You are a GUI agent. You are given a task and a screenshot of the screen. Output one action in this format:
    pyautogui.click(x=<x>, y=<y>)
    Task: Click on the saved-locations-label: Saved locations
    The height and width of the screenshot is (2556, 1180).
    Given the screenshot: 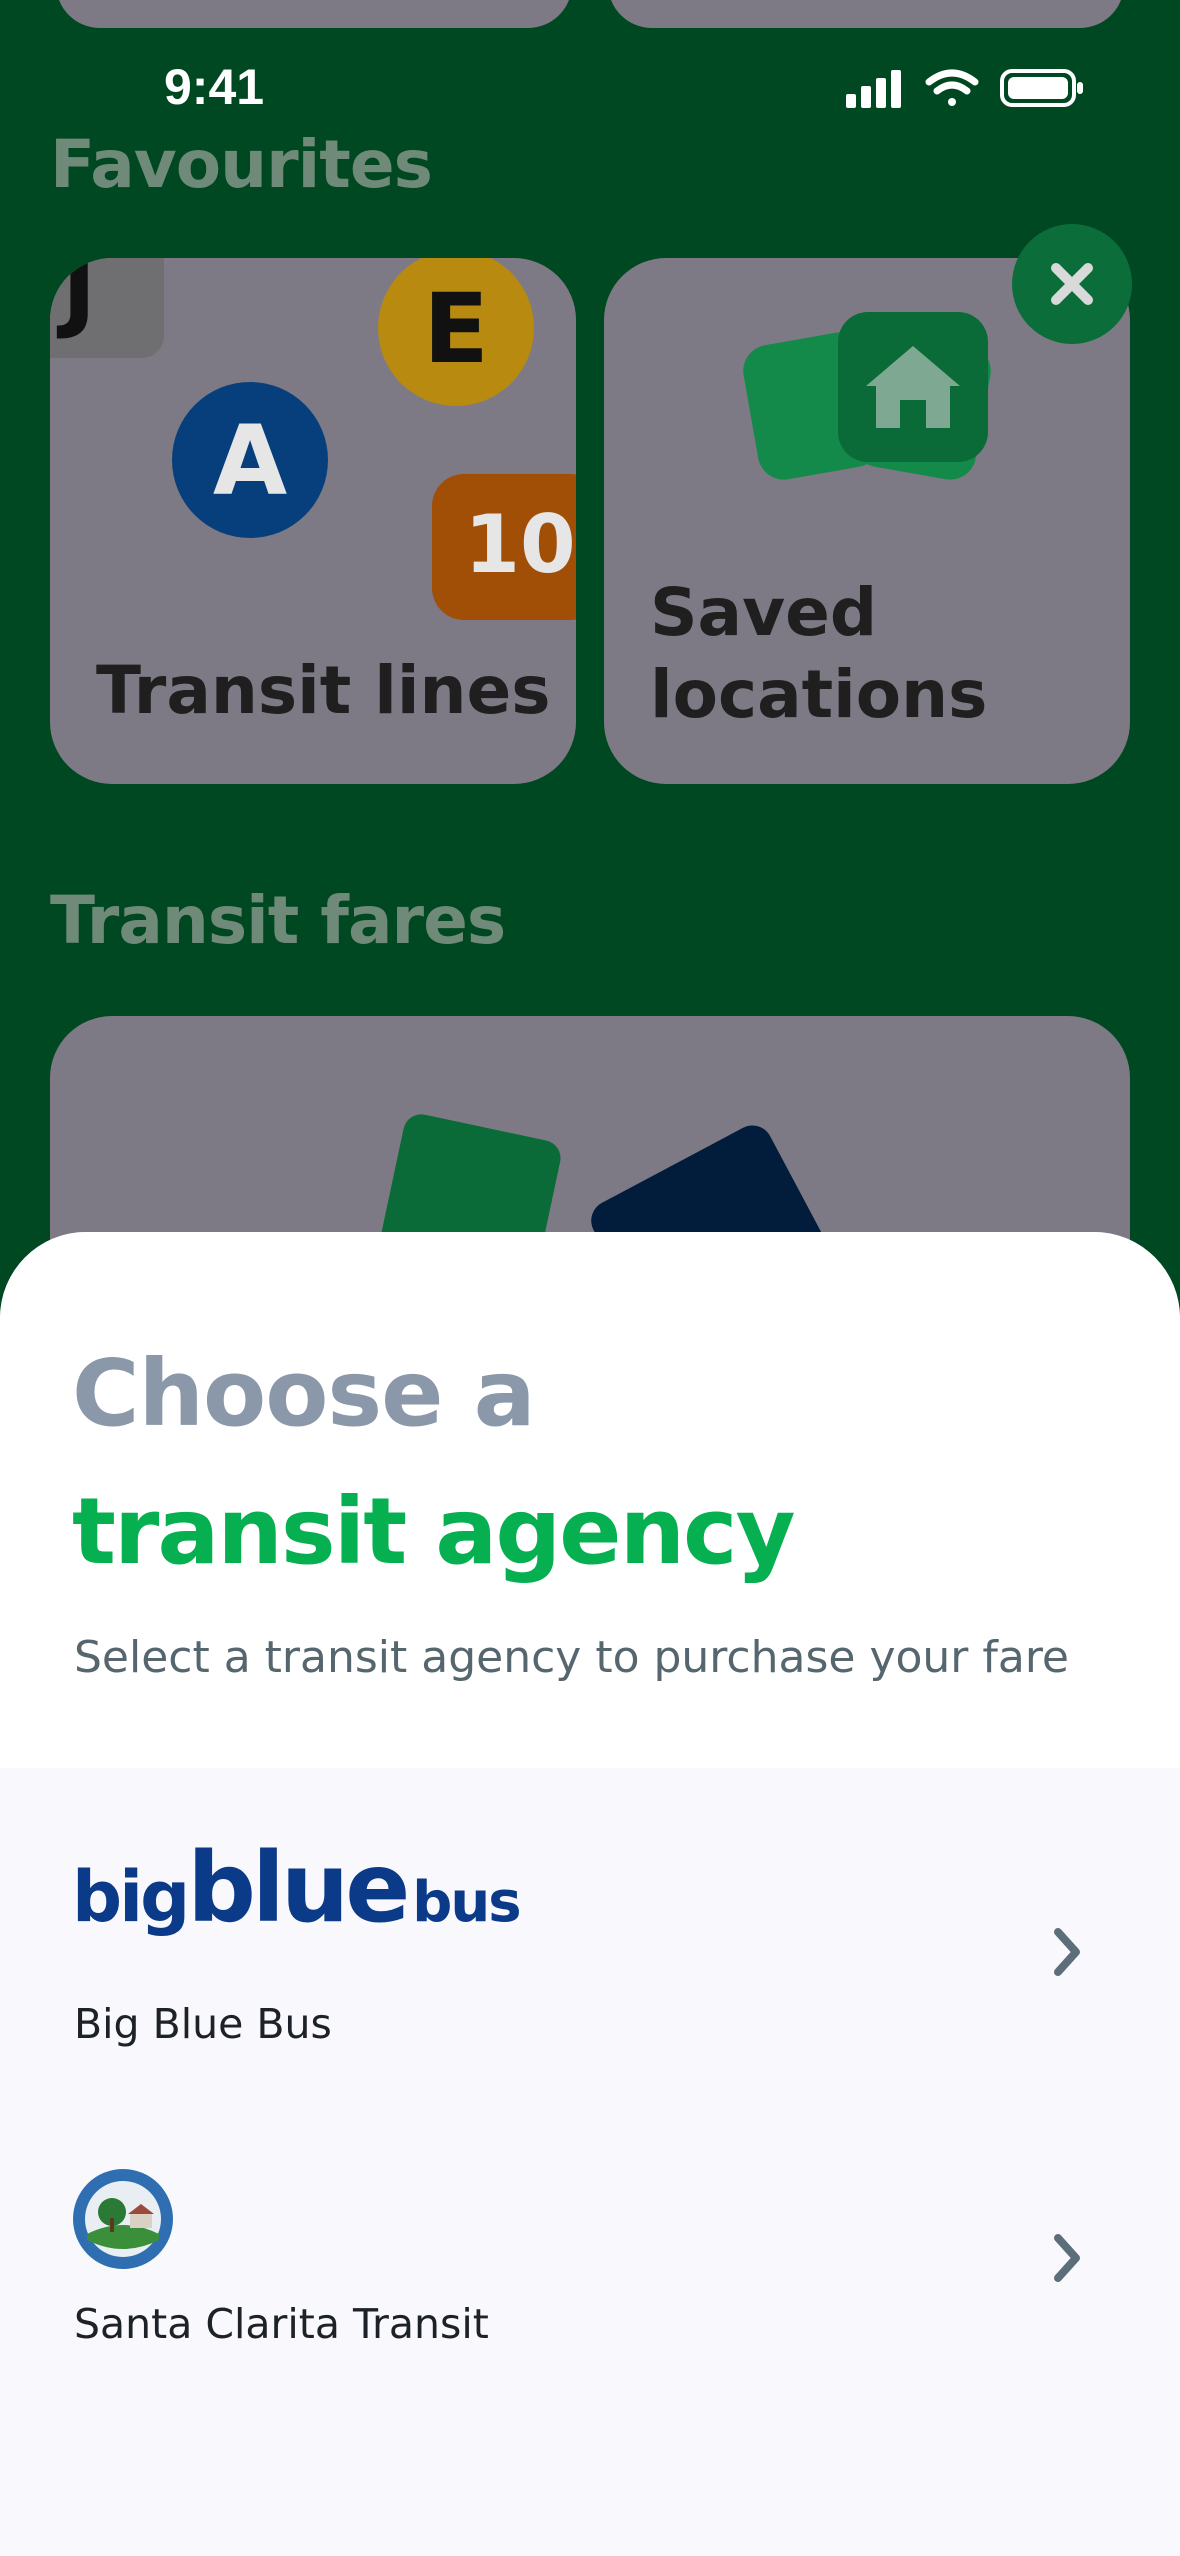 What is the action you would take?
    pyautogui.click(x=819, y=653)
    